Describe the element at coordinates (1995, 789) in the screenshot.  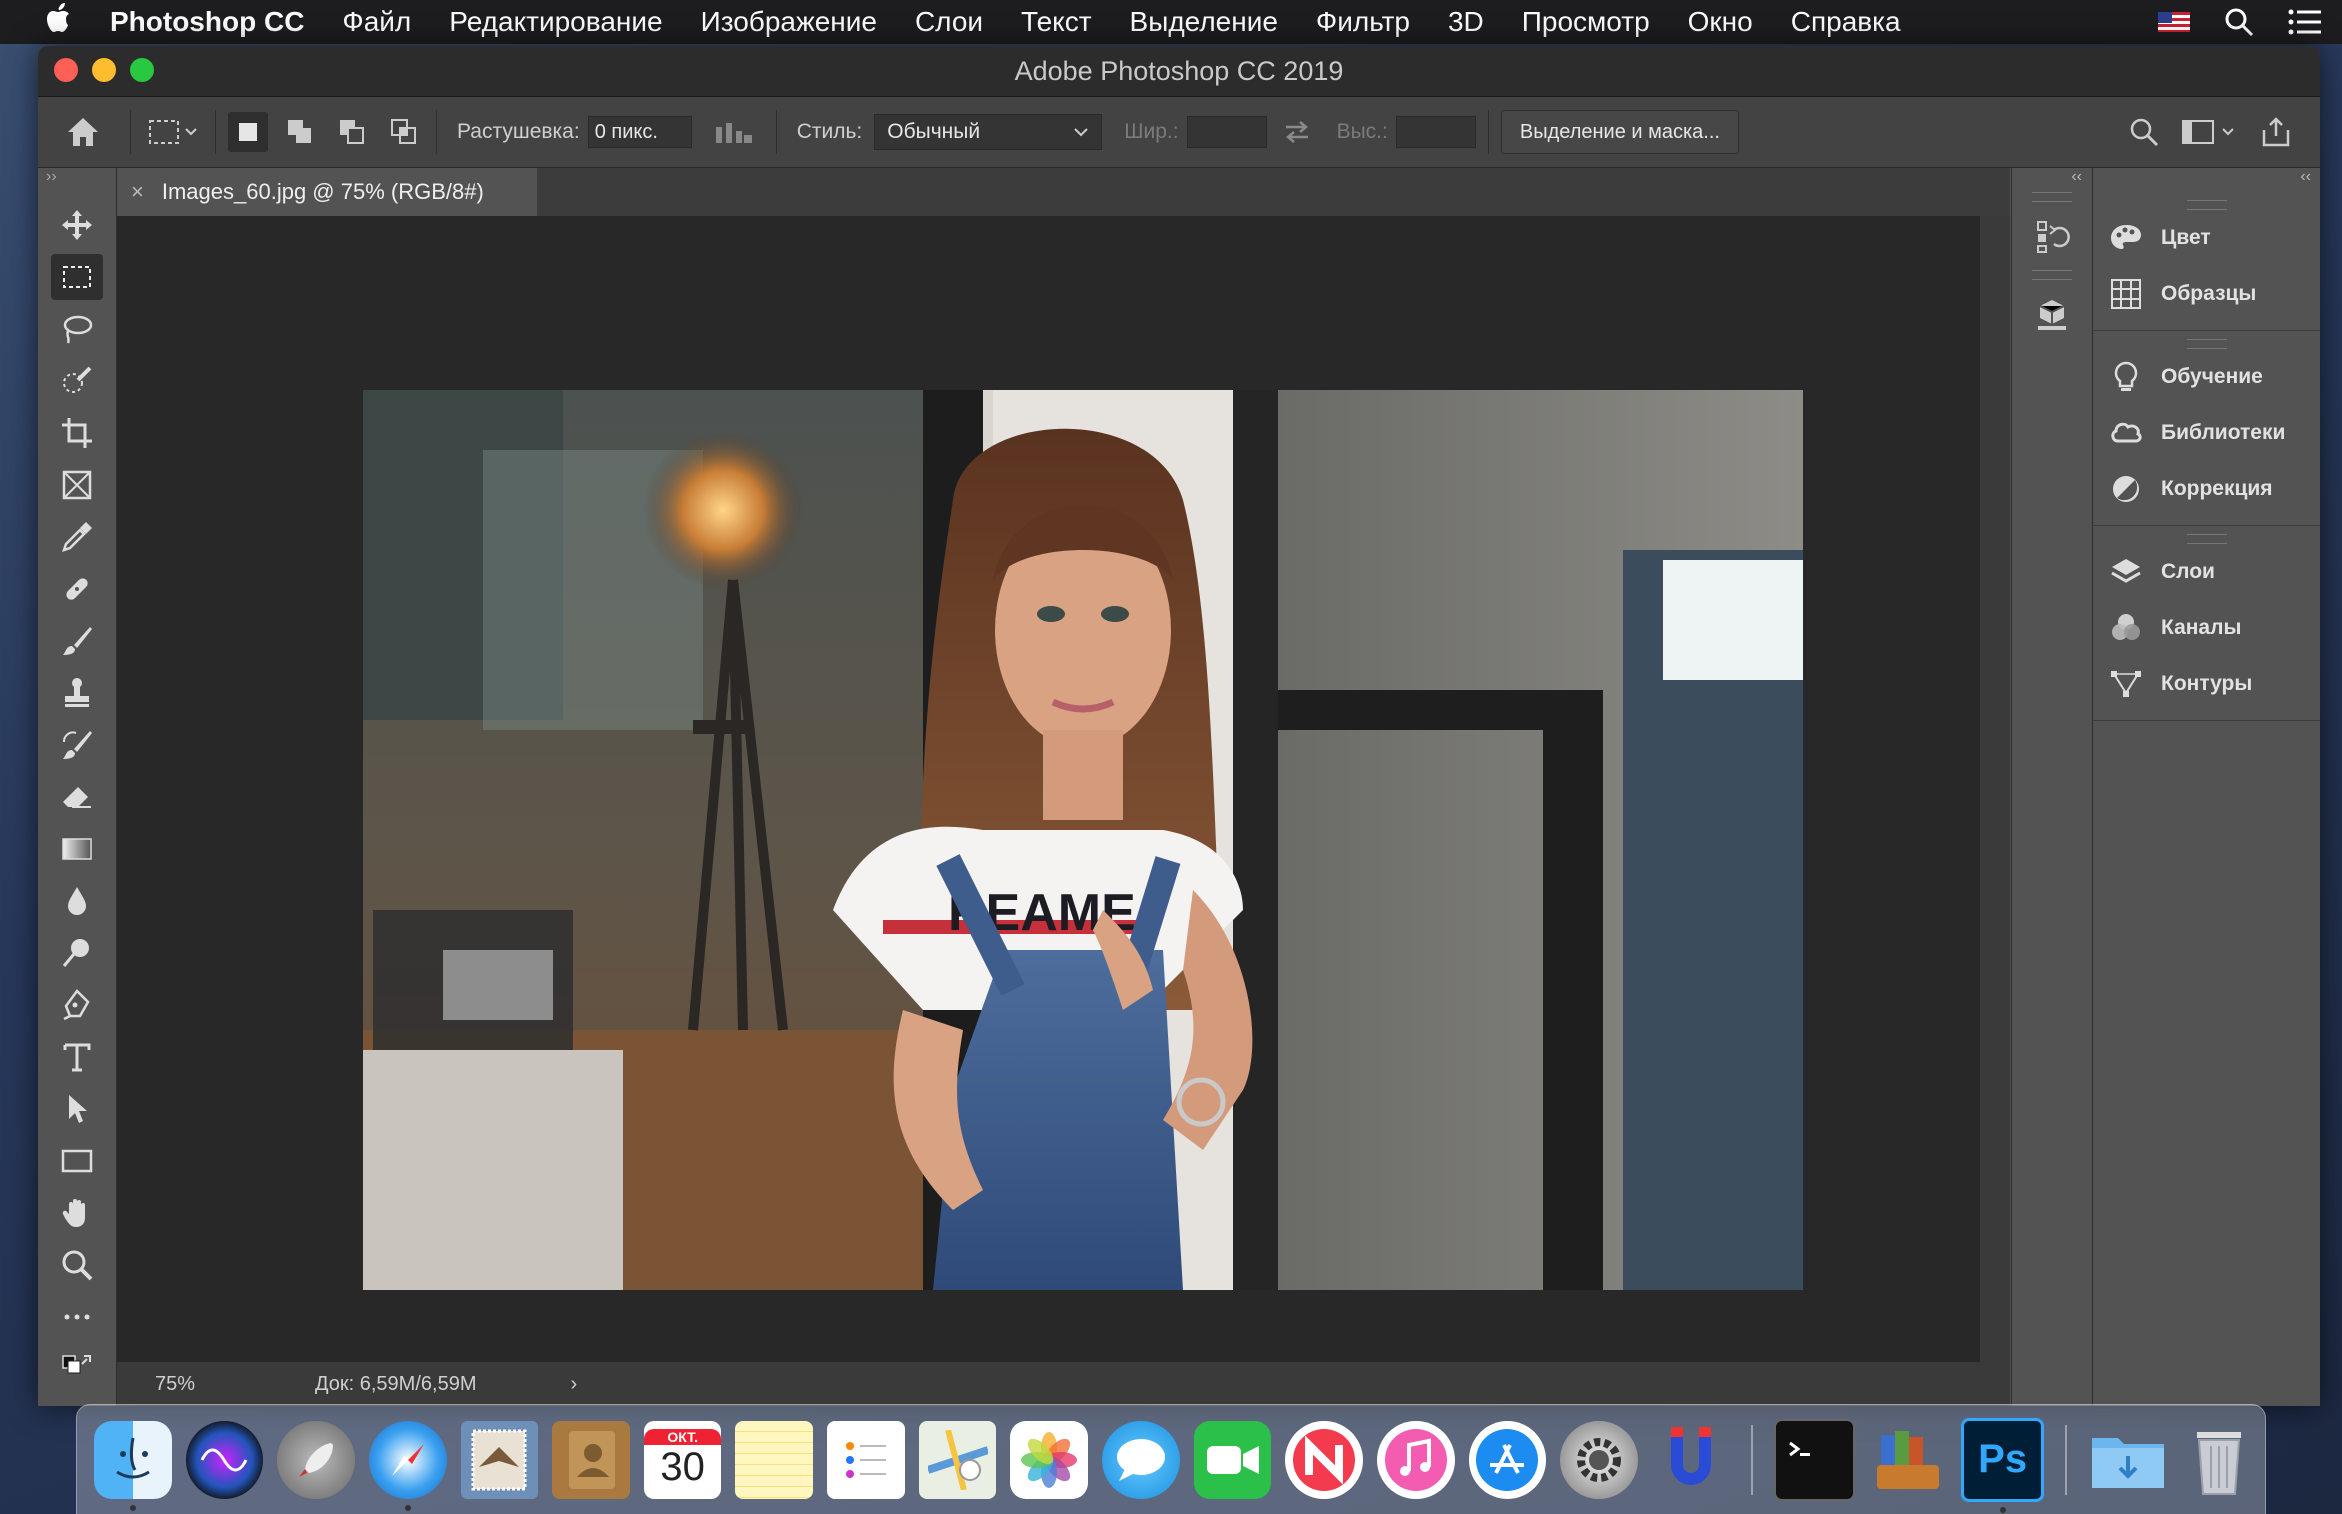
I see `vertical-scrollbar` at that location.